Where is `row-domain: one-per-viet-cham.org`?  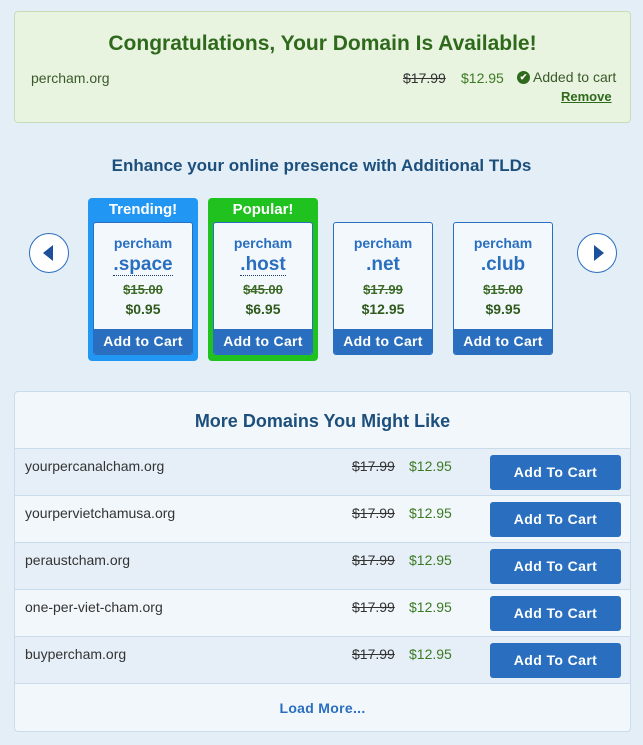
row-domain: one-per-viet-cham.org is located at coordinates (94, 607).